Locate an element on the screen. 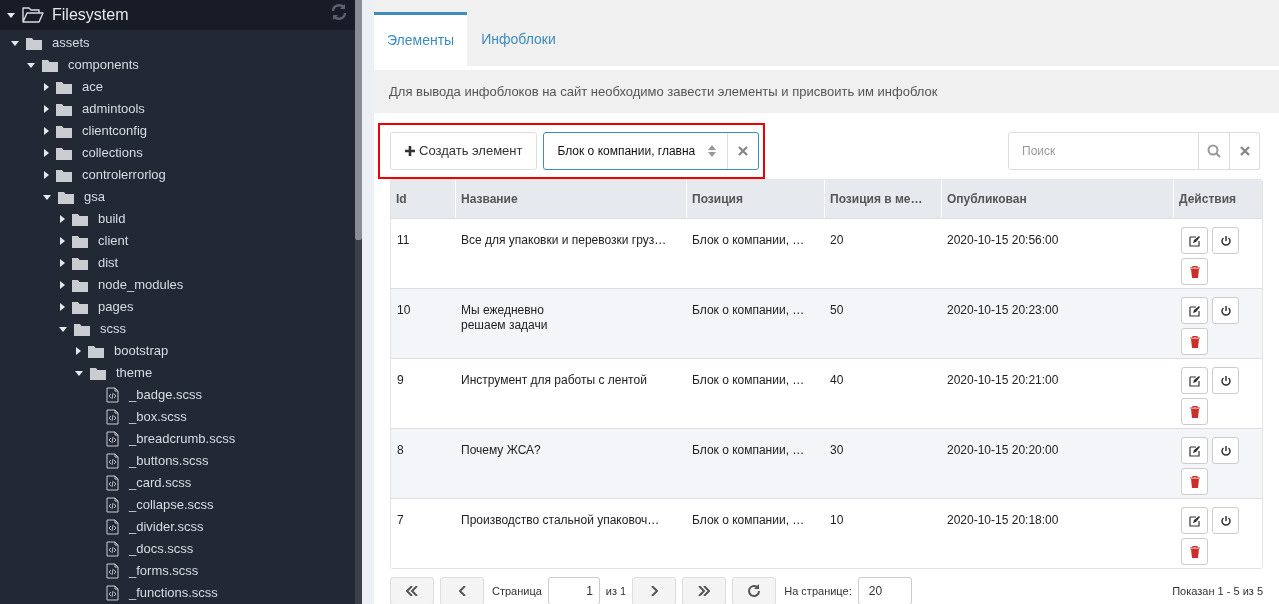  filter-select: Блок о компании, главна is located at coordinates (651, 151).